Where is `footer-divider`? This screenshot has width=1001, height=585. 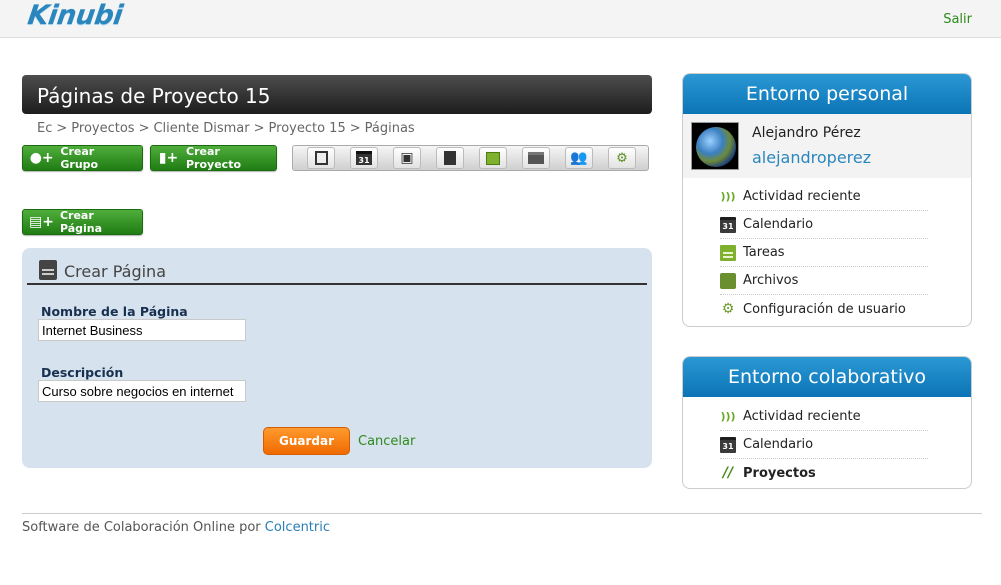
footer-divider is located at coordinates (502, 513).